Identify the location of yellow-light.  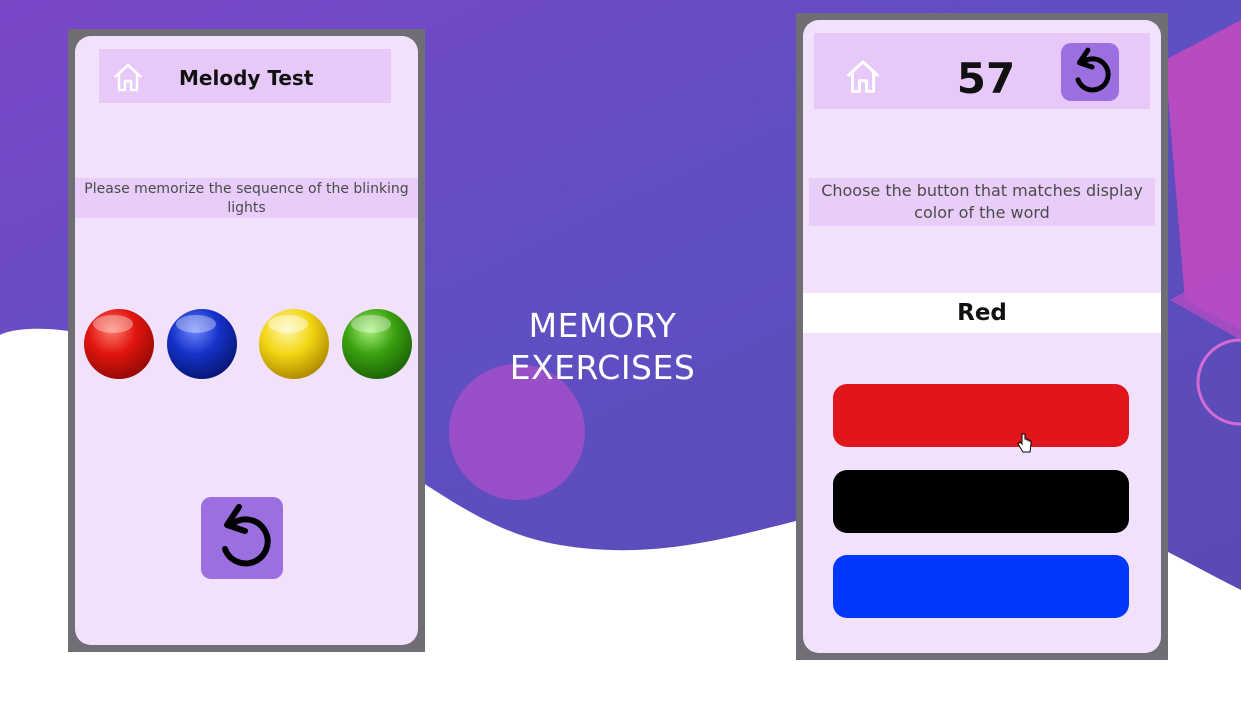
(294, 344).